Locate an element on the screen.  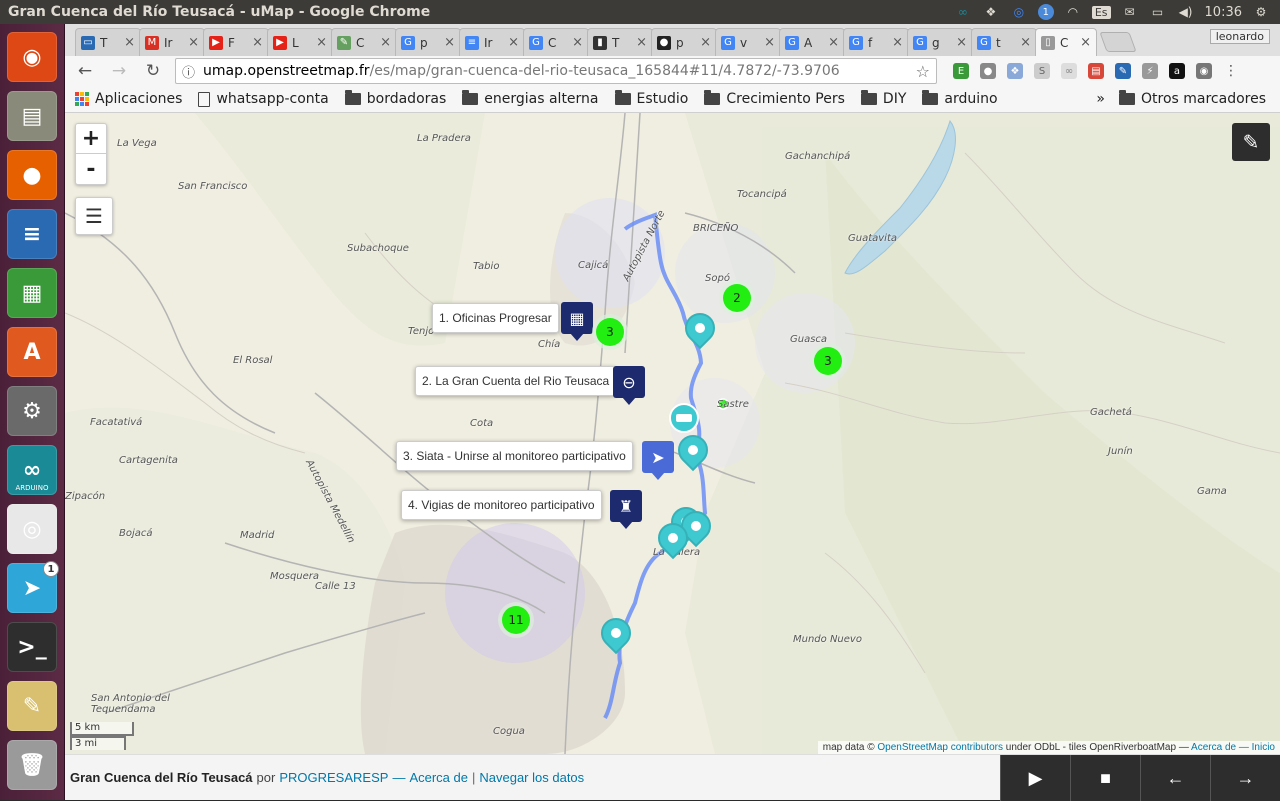
camera-ext-icon: ◉ is located at coordinates (1204, 71).